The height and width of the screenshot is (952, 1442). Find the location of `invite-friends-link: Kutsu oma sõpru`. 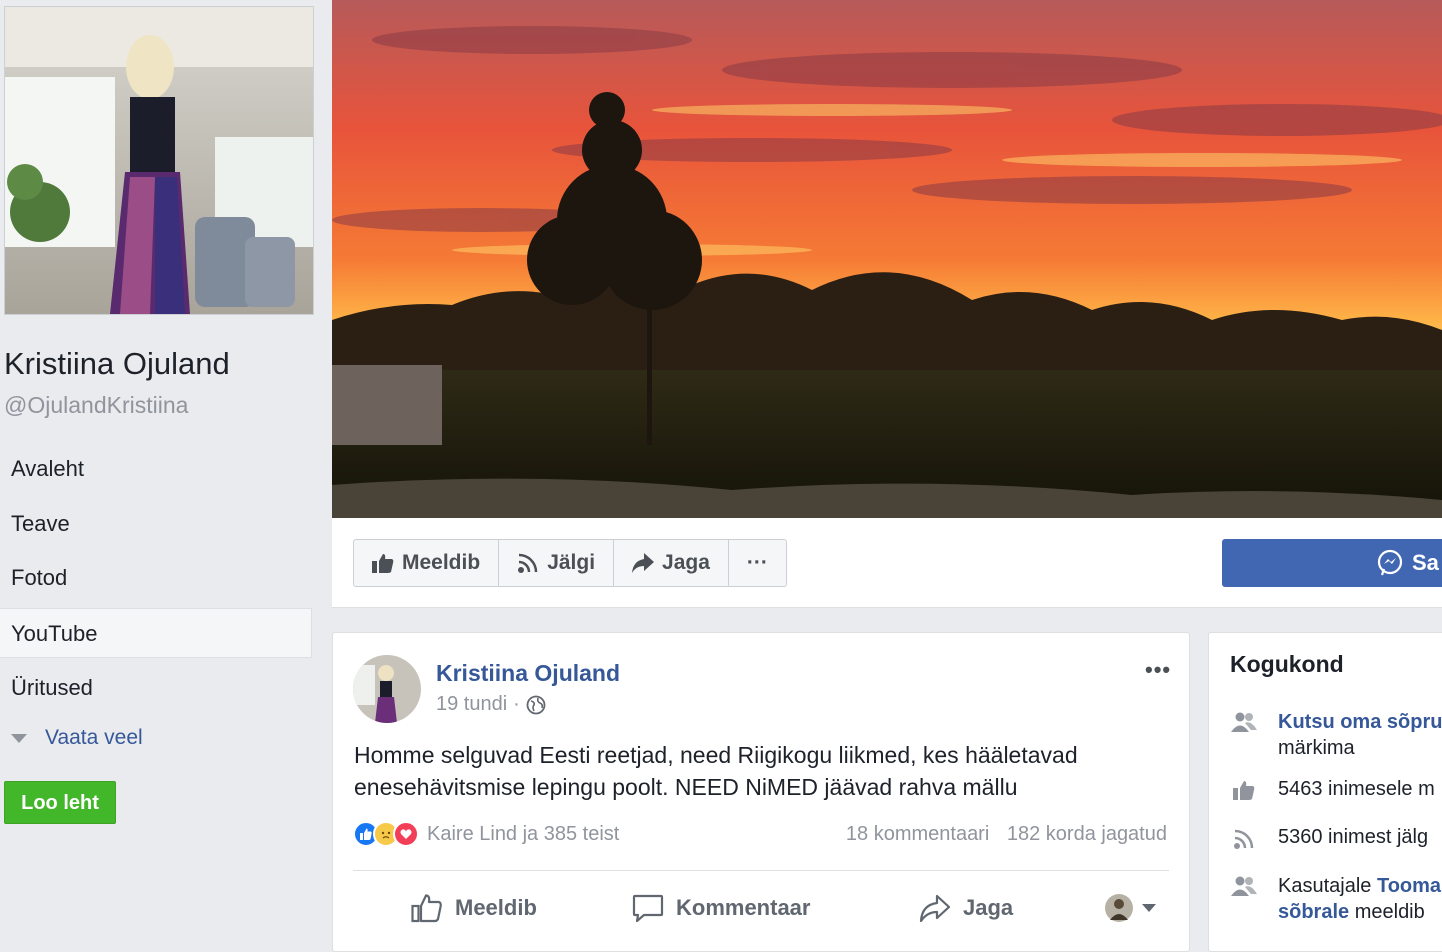

invite-friends-link: Kutsu oma sõpru is located at coordinates (1360, 722).